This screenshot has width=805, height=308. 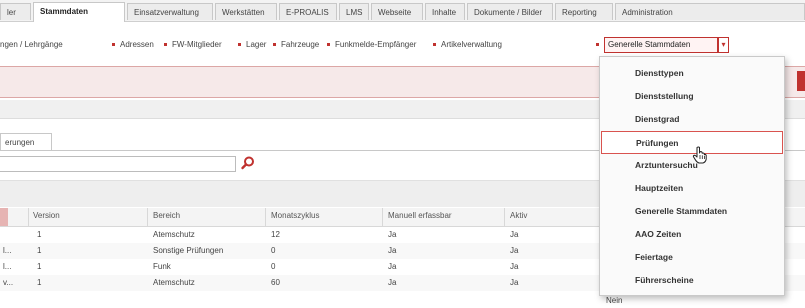 What do you see at coordinates (46, 215) in the screenshot?
I see `column-header-version: Version` at bounding box center [46, 215].